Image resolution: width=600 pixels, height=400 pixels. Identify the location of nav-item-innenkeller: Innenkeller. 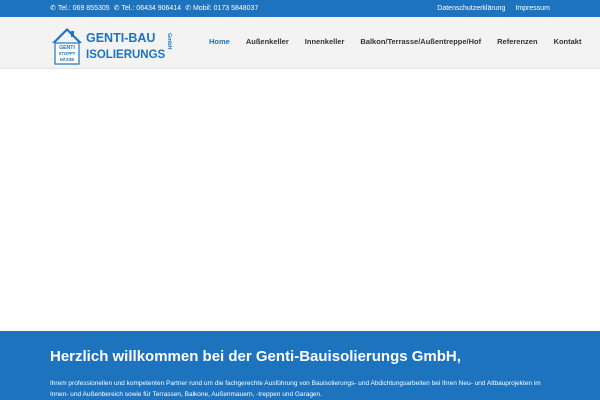
(325, 41).